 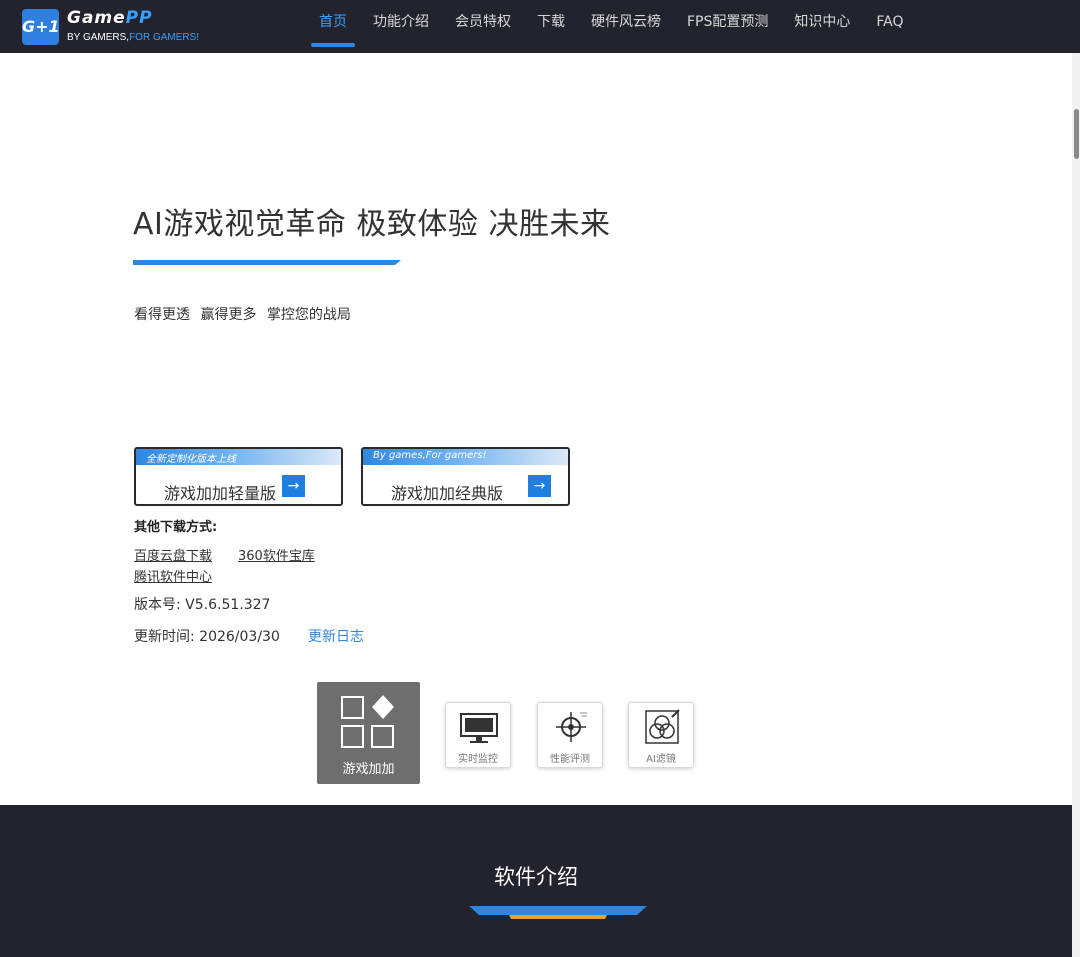 I want to click on nav-item-download: 下载, so click(x=551, y=26).